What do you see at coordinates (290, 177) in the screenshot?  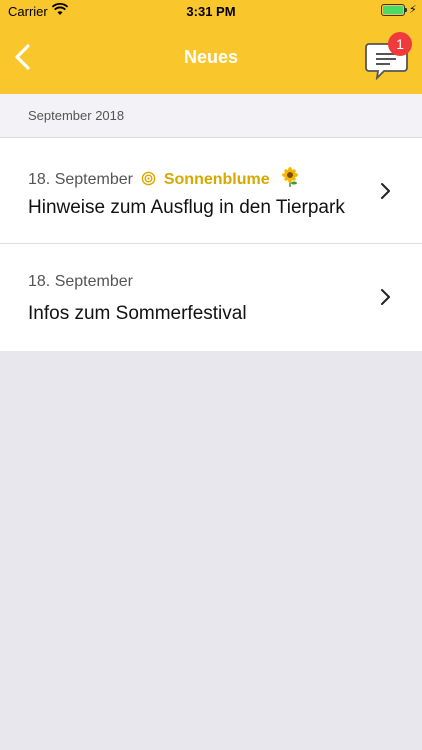 I see `sunflower-icon` at bounding box center [290, 177].